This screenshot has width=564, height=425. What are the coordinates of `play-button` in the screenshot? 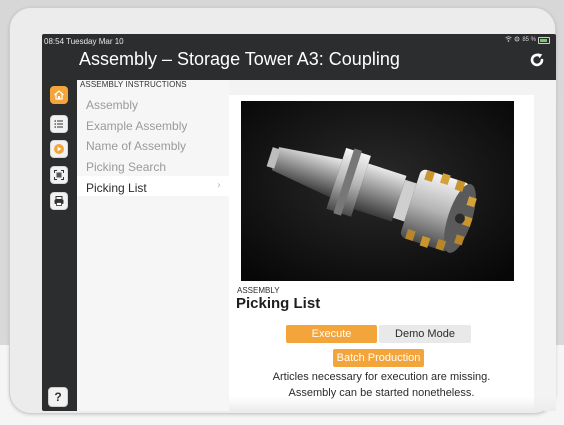 It's located at (59, 149).